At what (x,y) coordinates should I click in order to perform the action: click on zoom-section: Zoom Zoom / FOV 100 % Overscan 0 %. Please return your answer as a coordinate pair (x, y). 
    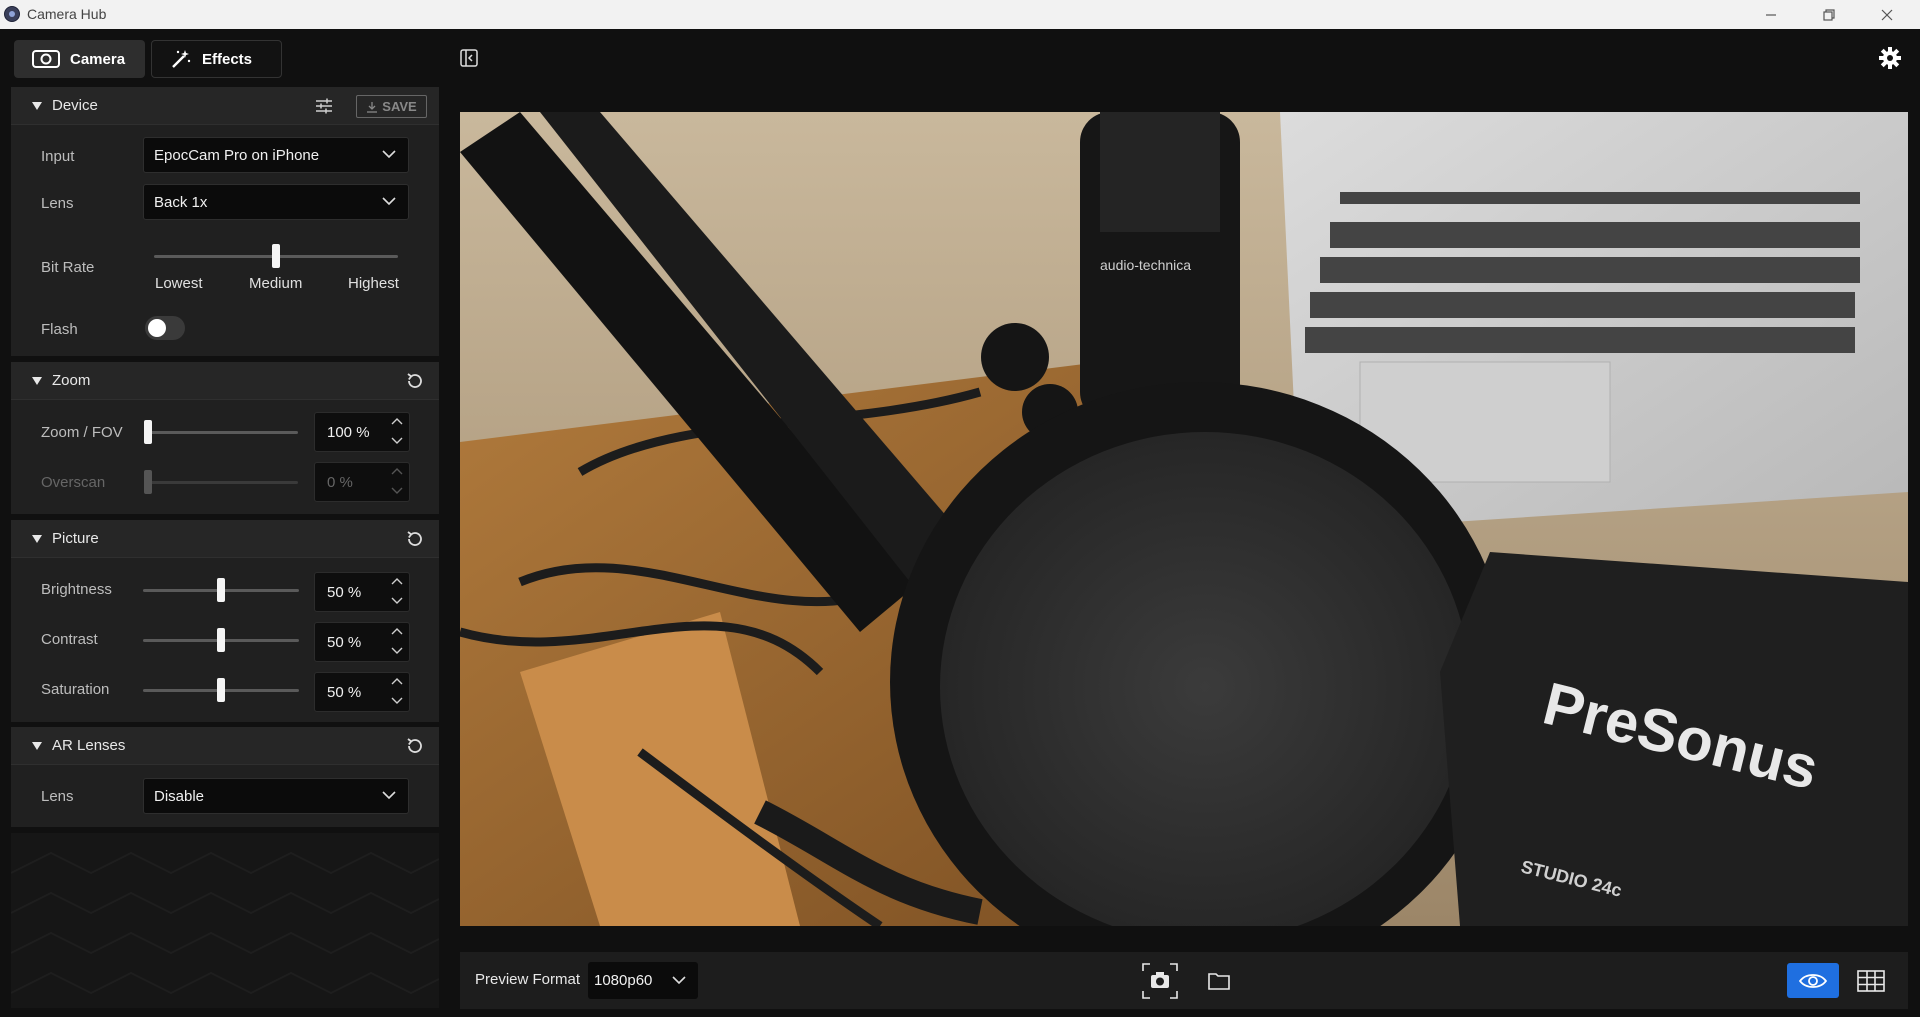
    Looking at the image, I should click on (225, 438).